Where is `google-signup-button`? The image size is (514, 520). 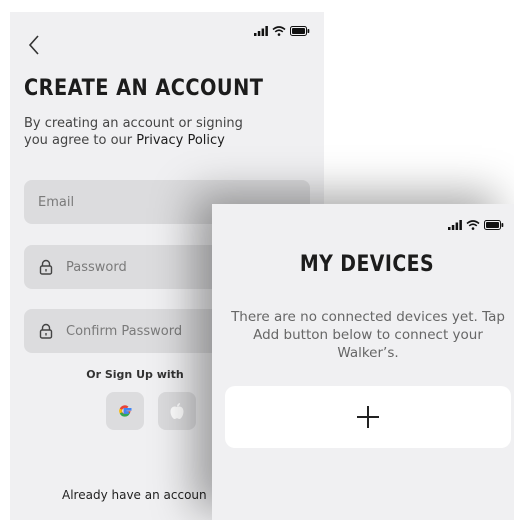 google-signup-button is located at coordinates (125, 411).